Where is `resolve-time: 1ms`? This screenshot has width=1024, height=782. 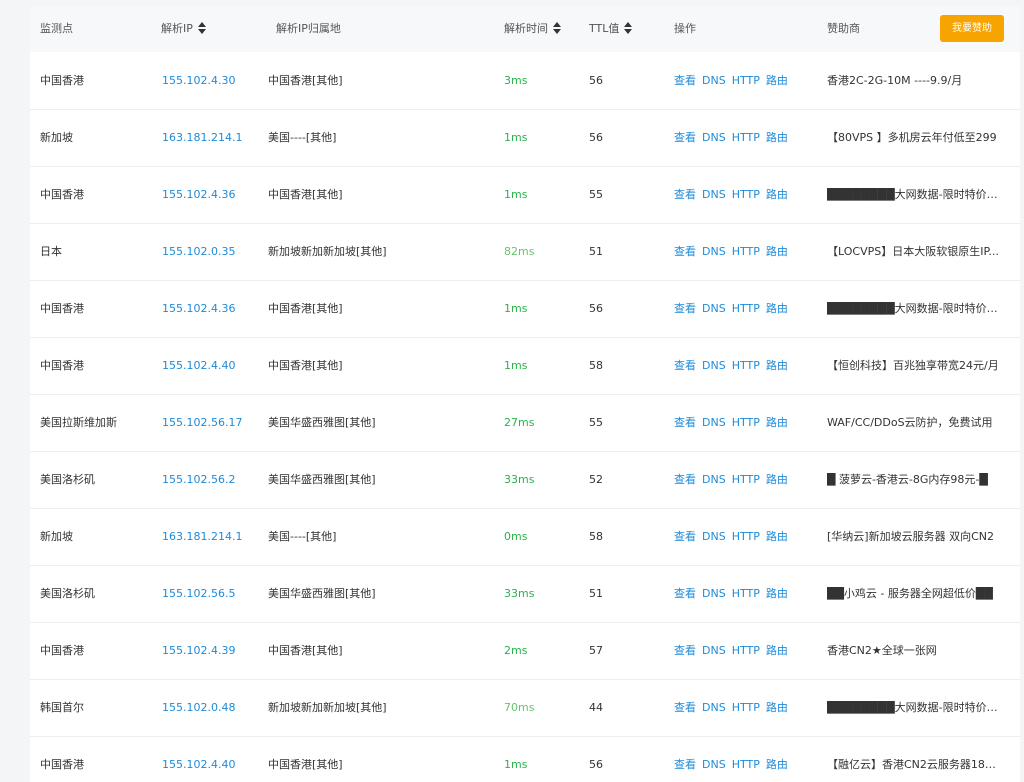
resolve-time: 1ms is located at coordinates (516, 764).